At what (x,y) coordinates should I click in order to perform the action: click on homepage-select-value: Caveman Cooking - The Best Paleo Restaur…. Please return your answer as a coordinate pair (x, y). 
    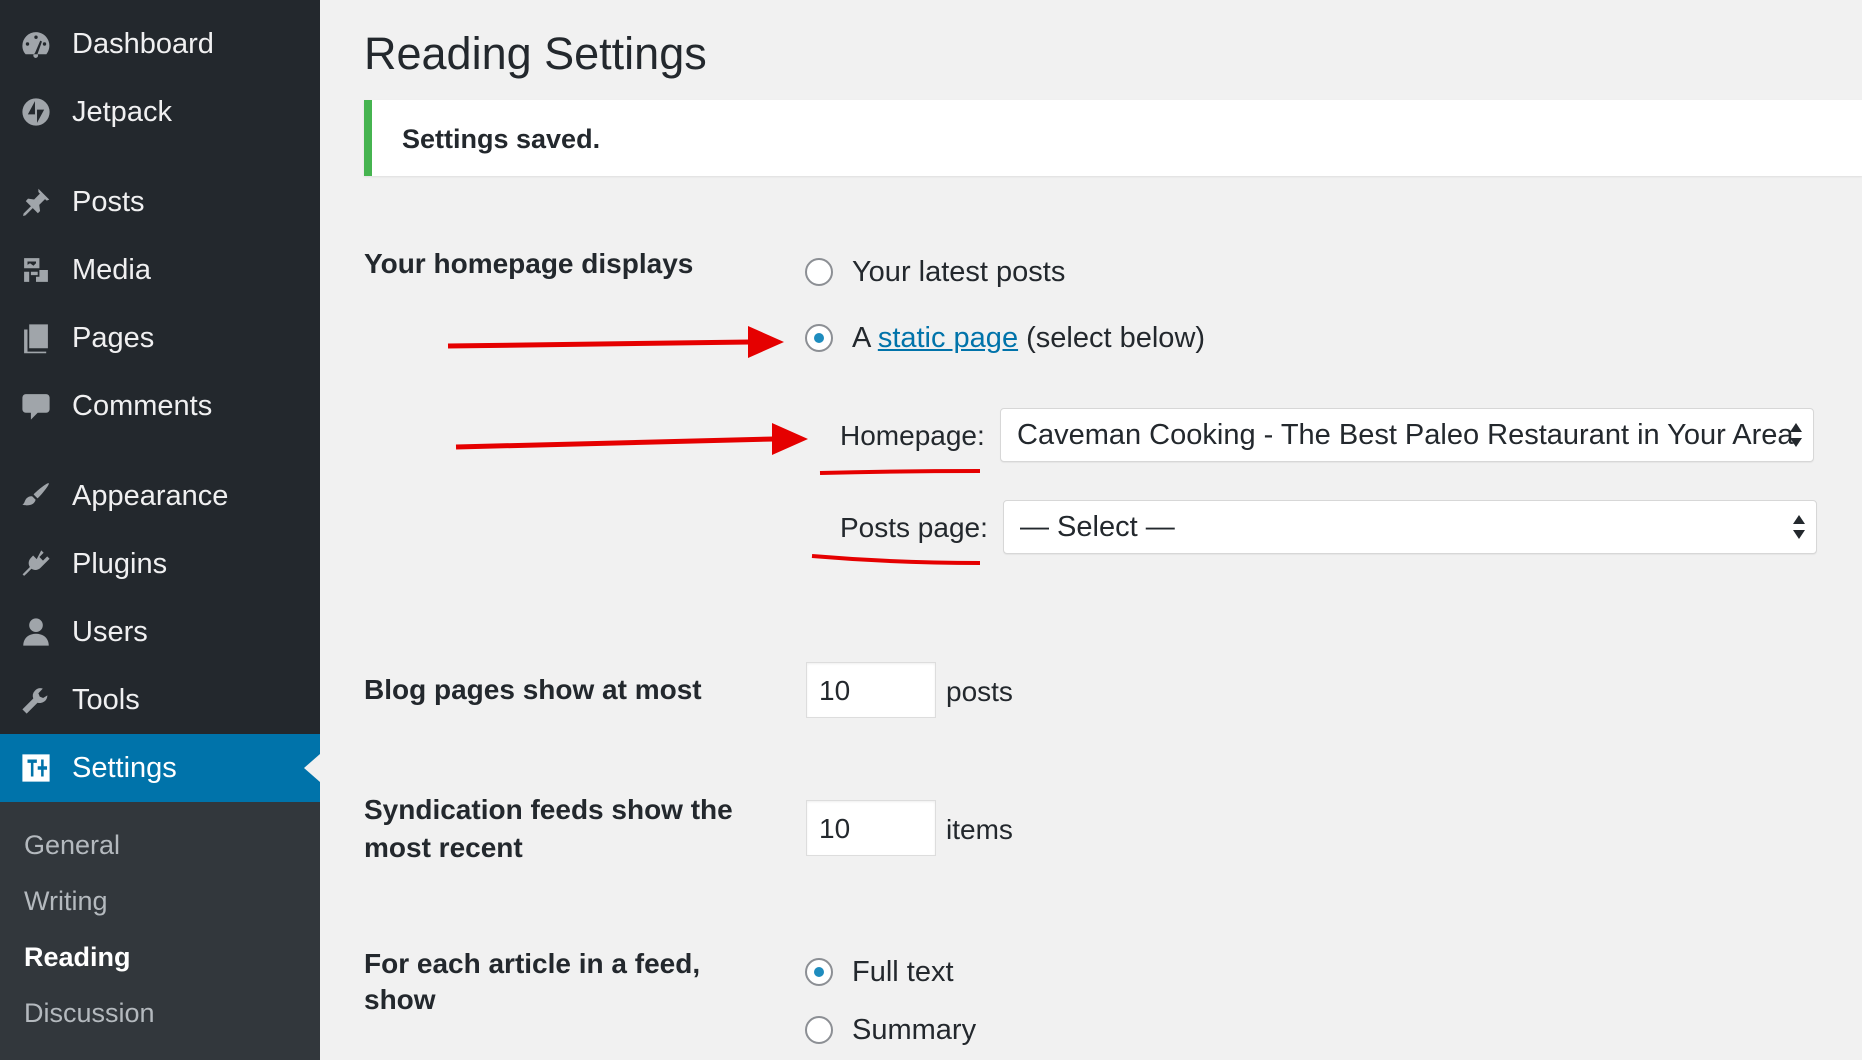
    Looking at the image, I should click on (1405, 435).